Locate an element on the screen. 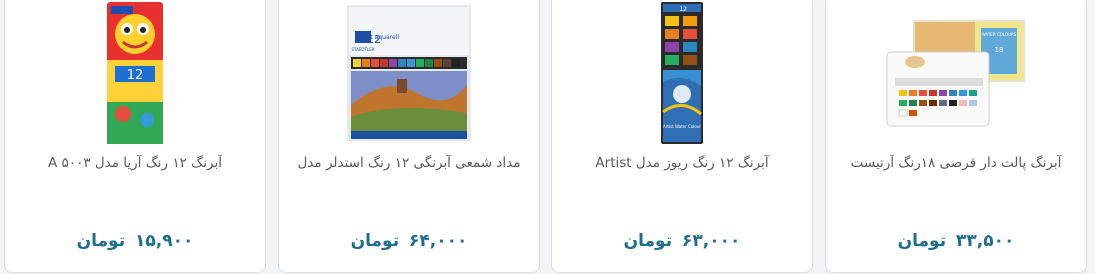 The width and height of the screenshot is (1095, 274). product-price: ۶۴,۰۰۰ تومان is located at coordinates (409, 241).